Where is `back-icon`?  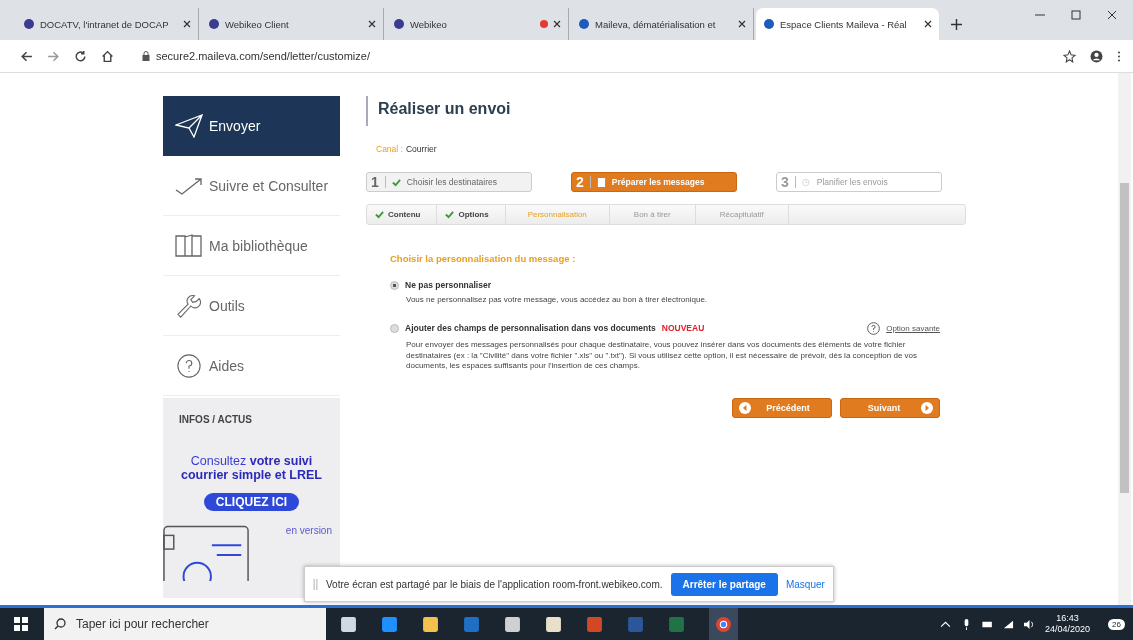 back-icon is located at coordinates (26, 56).